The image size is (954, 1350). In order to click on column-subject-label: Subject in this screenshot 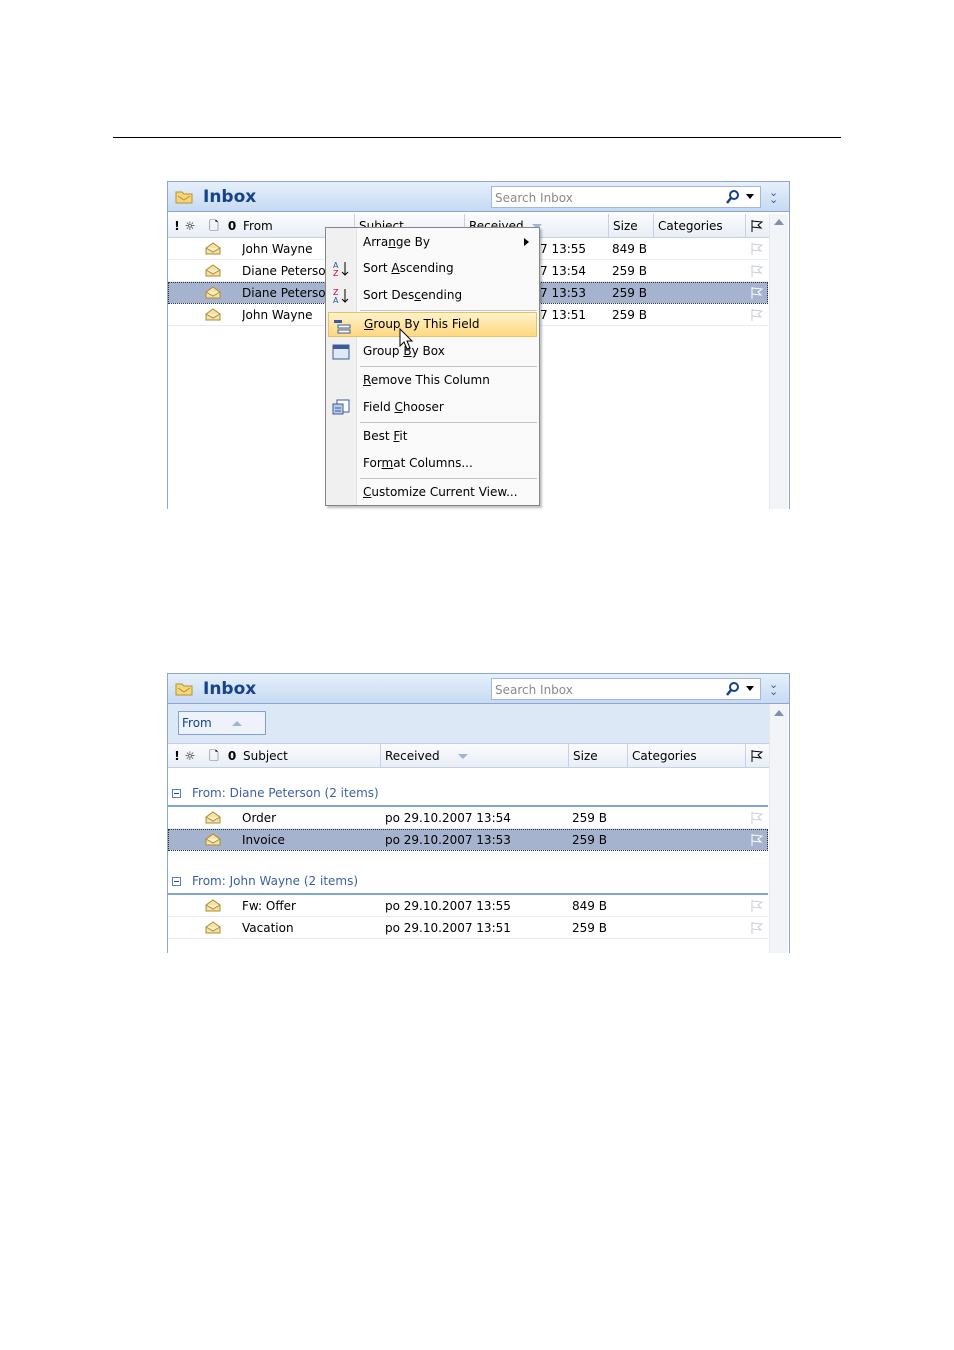, I will do `click(265, 756)`.